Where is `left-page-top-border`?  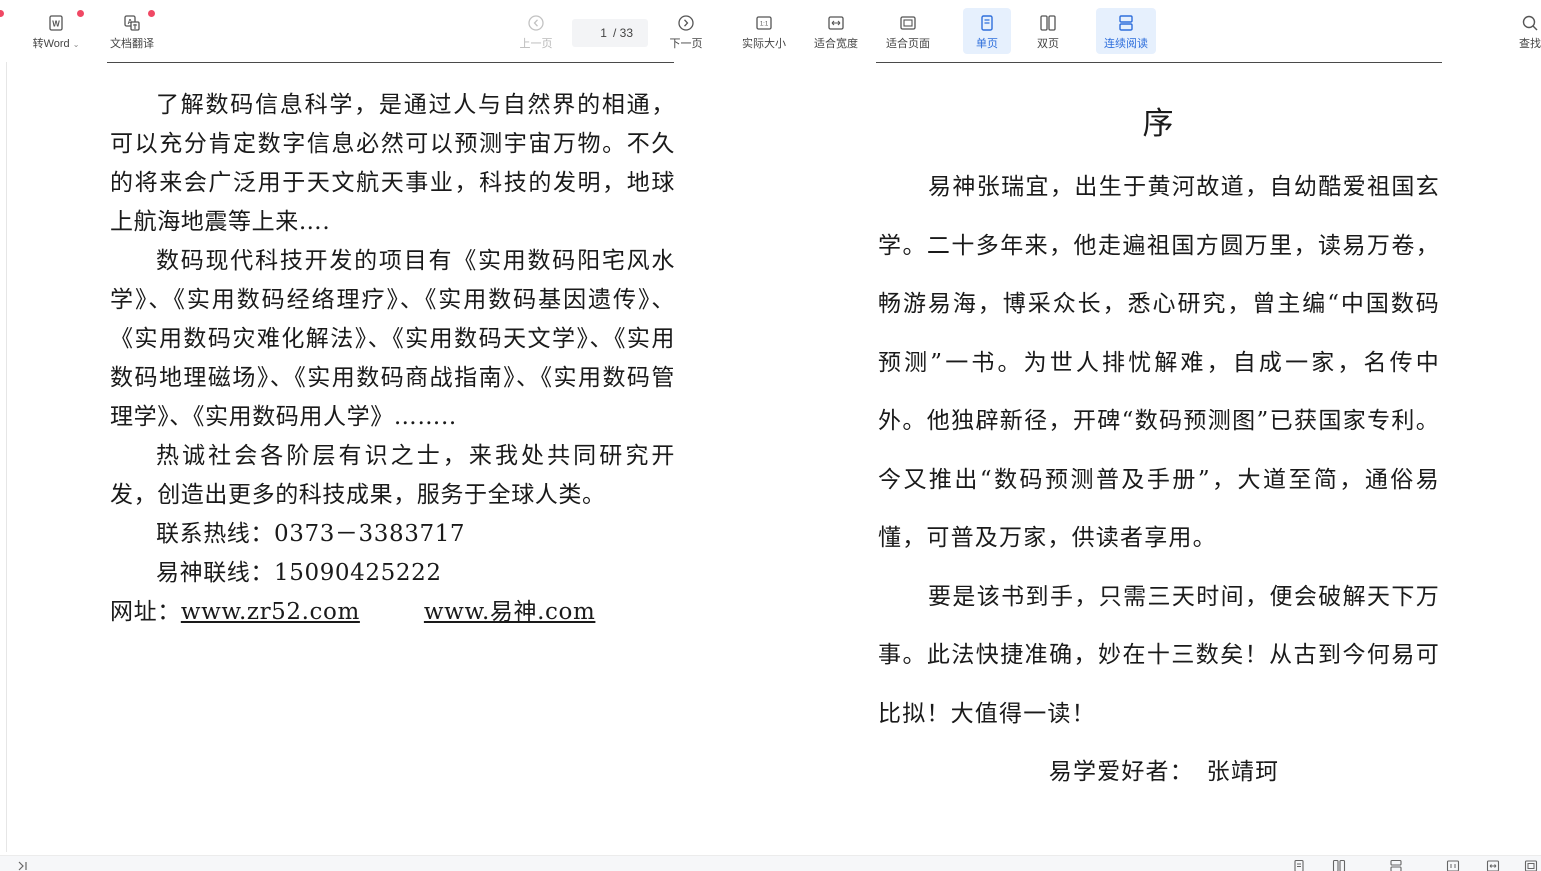
left-page-top-border is located at coordinates (390, 62).